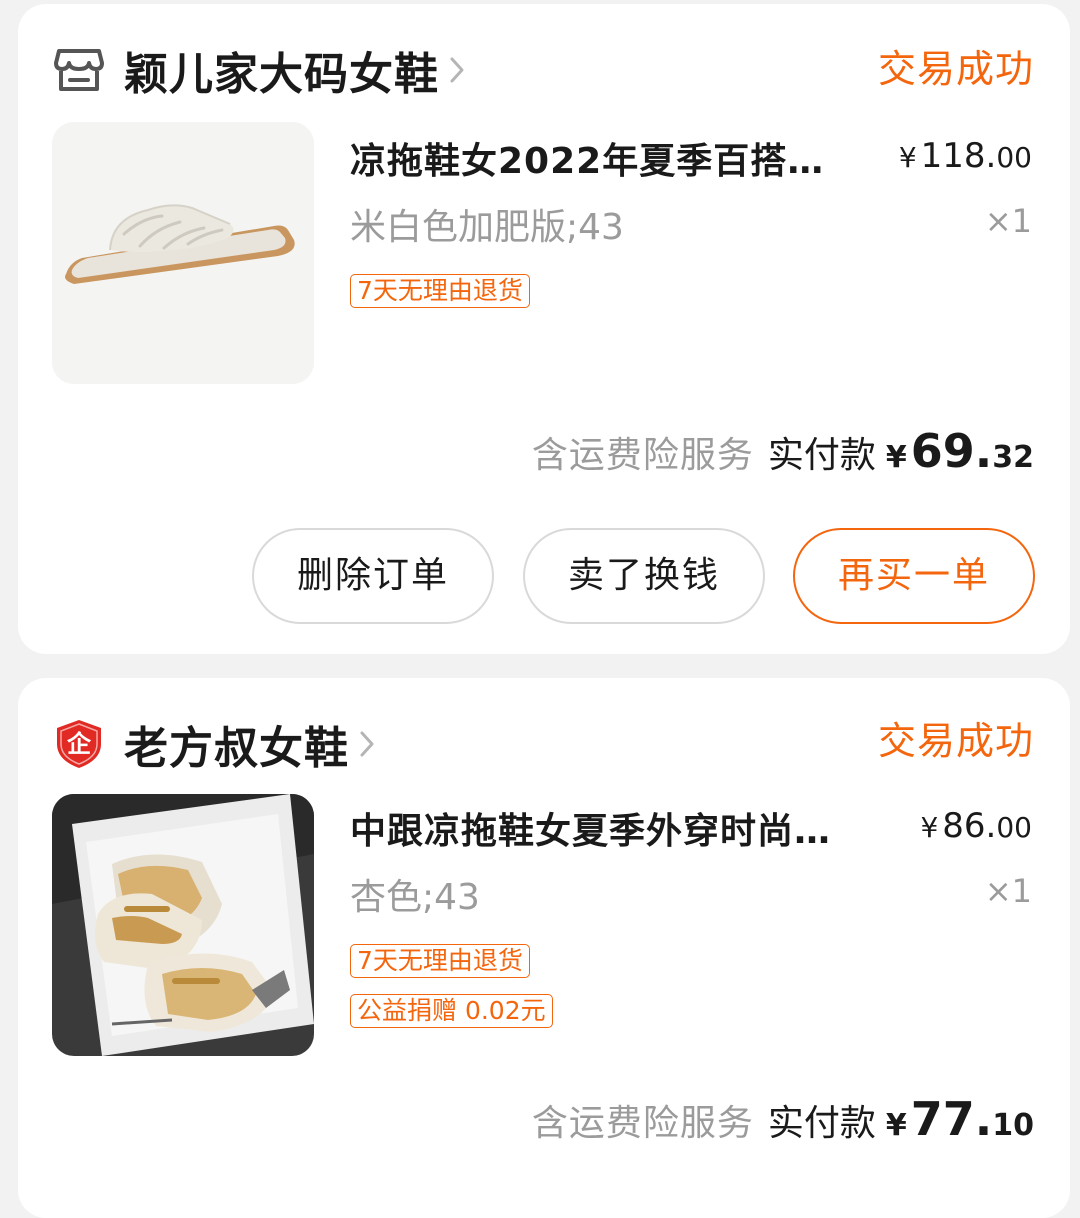  Describe the element at coordinates (644, 576) in the screenshot. I see `resell-button: 卖了换钱` at that location.